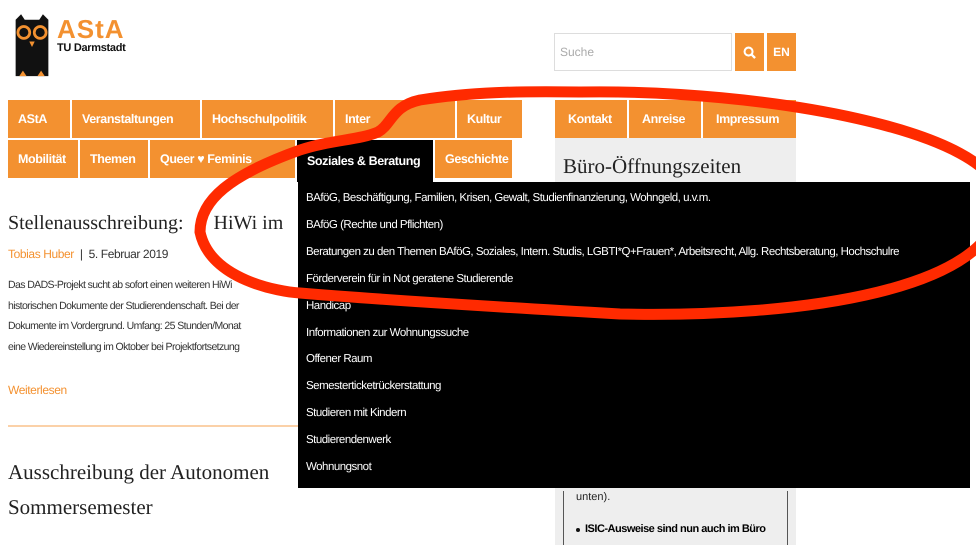 The height and width of the screenshot is (545, 976). I want to click on notice-text: unten)., so click(594, 497).